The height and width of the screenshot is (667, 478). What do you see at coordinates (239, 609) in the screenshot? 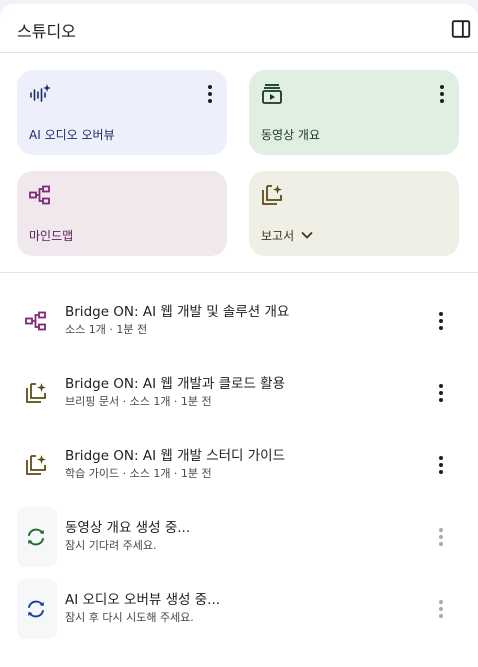
I see `output-item-audio-generating: AI 오디오 오버뷰 생성 중... 잠시 후 다시 시도해 주세요.` at bounding box center [239, 609].